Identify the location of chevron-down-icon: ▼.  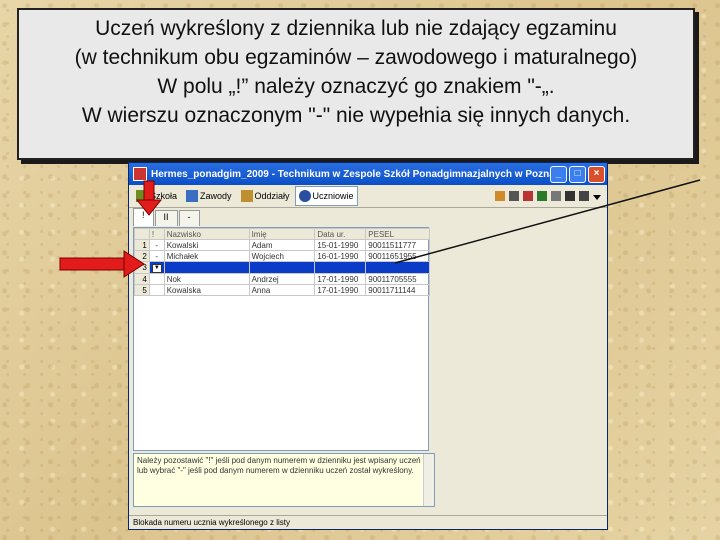
(156, 268).